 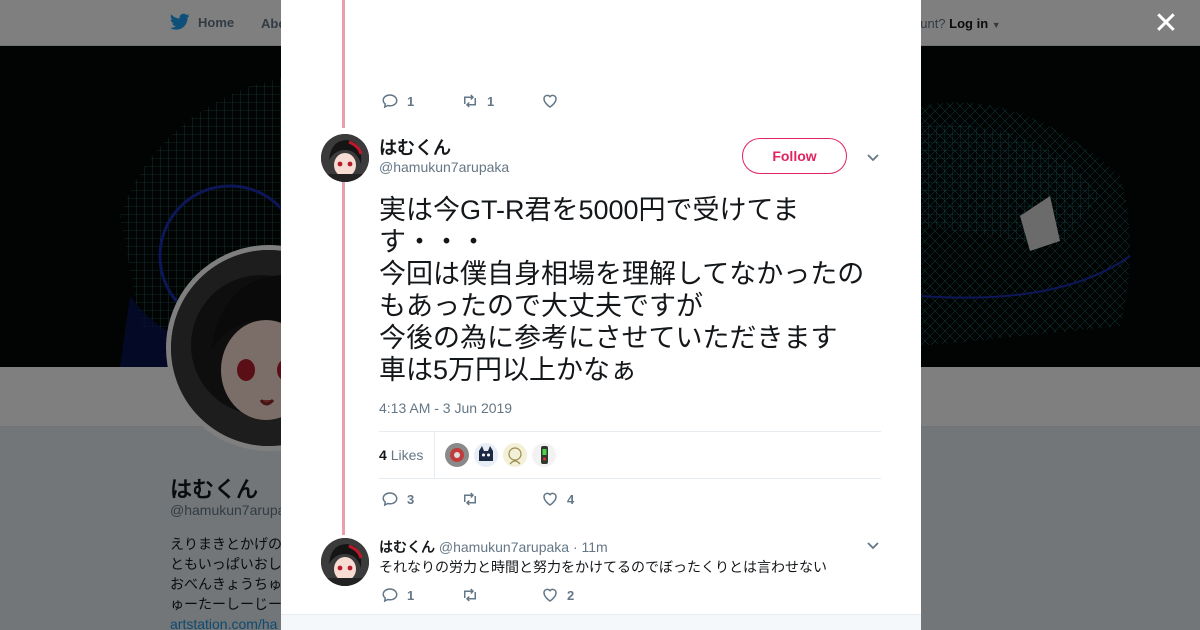 What do you see at coordinates (589, 210) in the screenshot?
I see `tweet-text-line: 実は今GT-R君を5000円で受けてま` at bounding box center [589, 210].